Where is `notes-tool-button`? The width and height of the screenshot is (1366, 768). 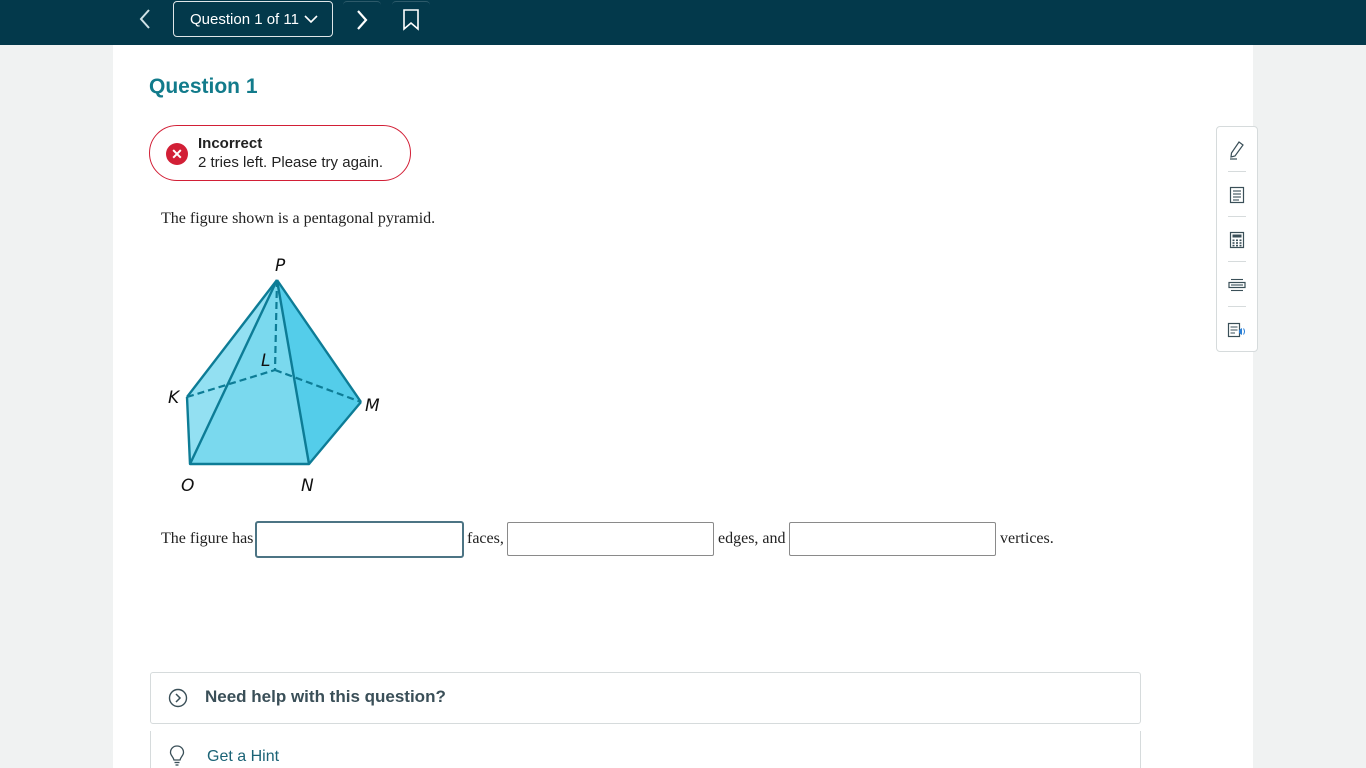 notes-tool-button is located at coordinates (1237, 194).